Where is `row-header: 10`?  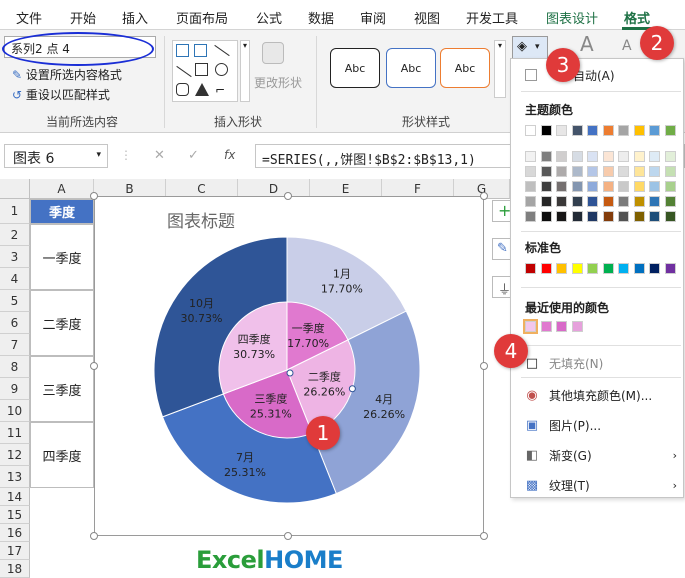 row-header: 10 is located at coordinates (15, 411).